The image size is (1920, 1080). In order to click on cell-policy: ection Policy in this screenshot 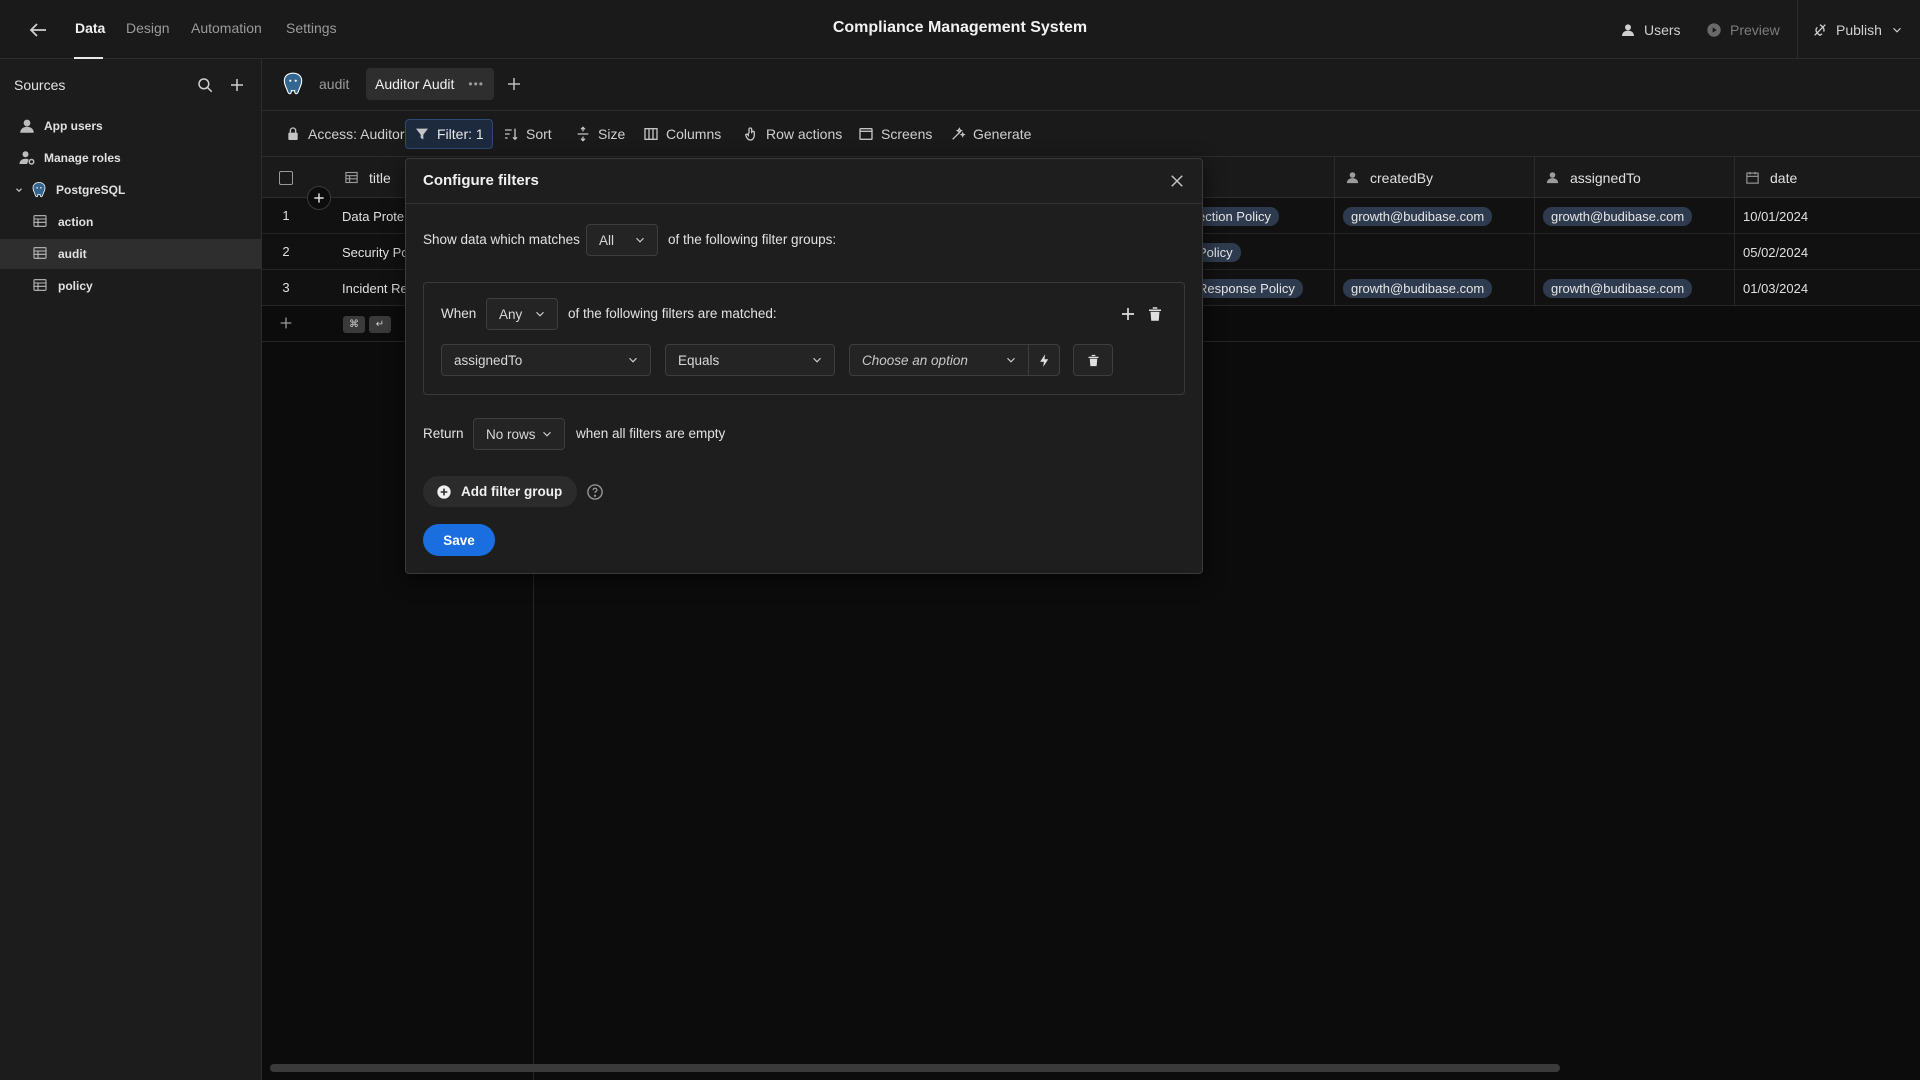, I will do `click(1258, 216)`.